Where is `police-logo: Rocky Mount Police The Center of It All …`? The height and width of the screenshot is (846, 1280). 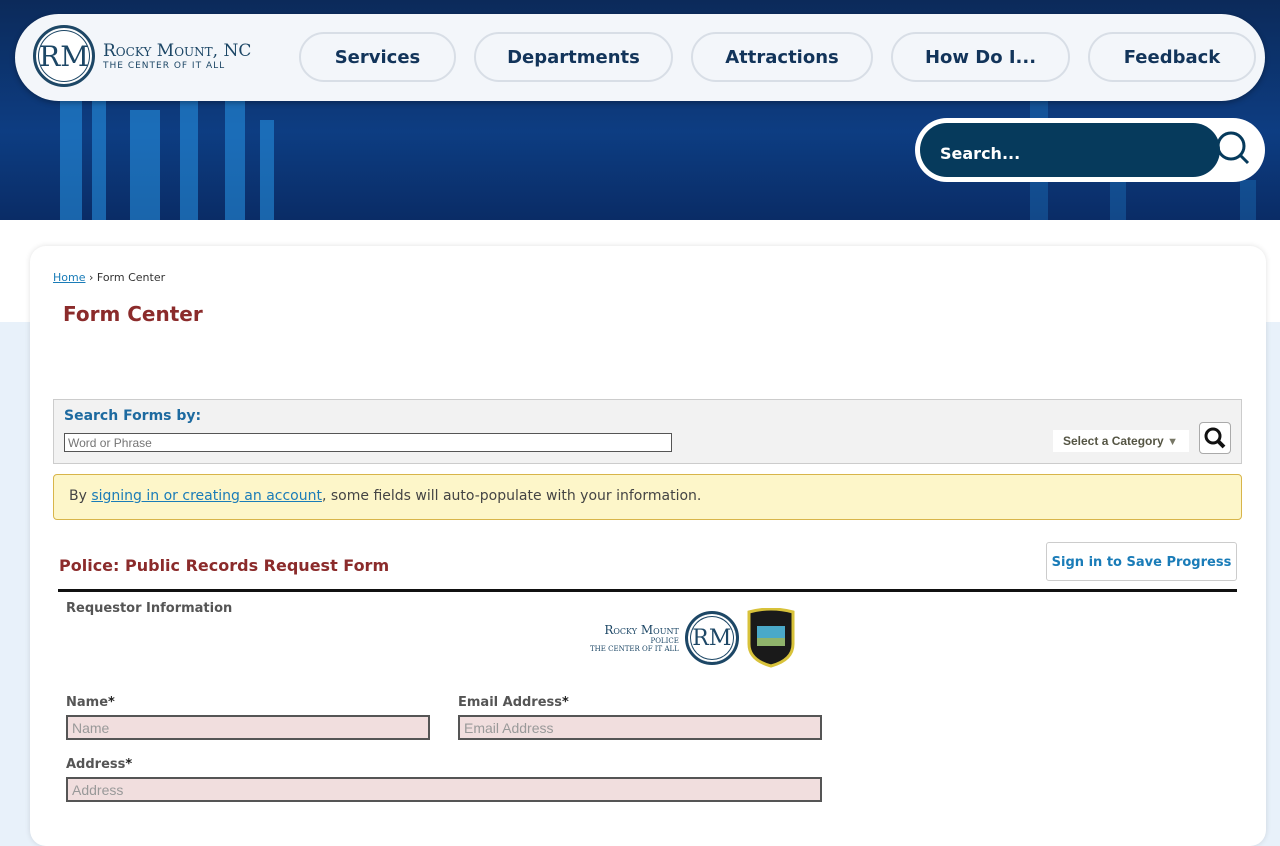 police-logo: Rocky Mount Police The Center of It All … is located at coordinates (706, 638).